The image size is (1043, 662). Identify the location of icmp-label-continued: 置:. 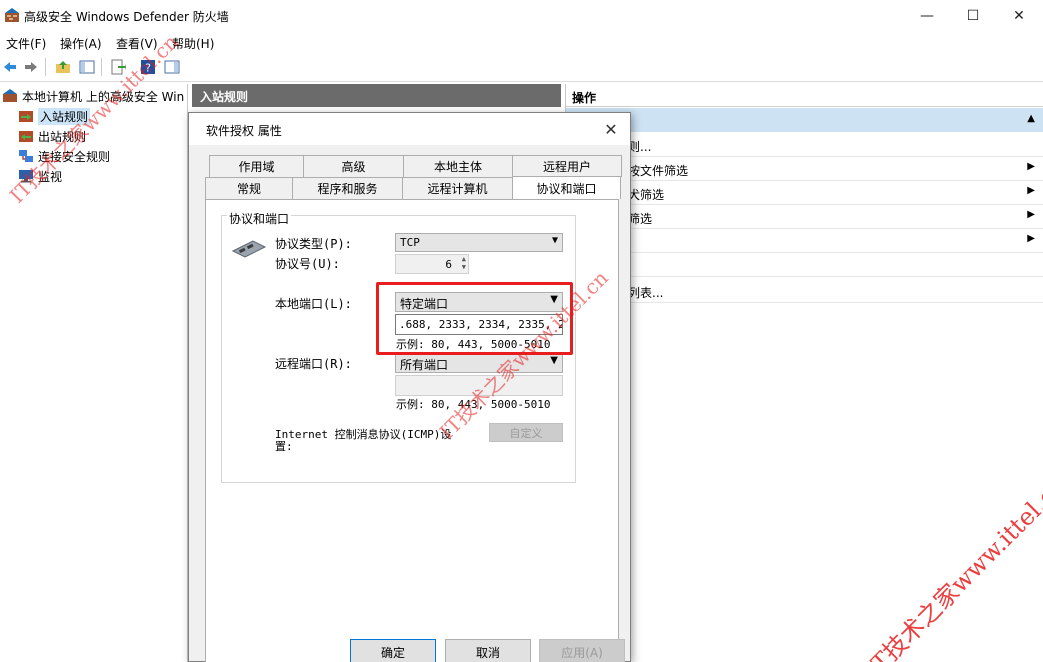
(284, 446).